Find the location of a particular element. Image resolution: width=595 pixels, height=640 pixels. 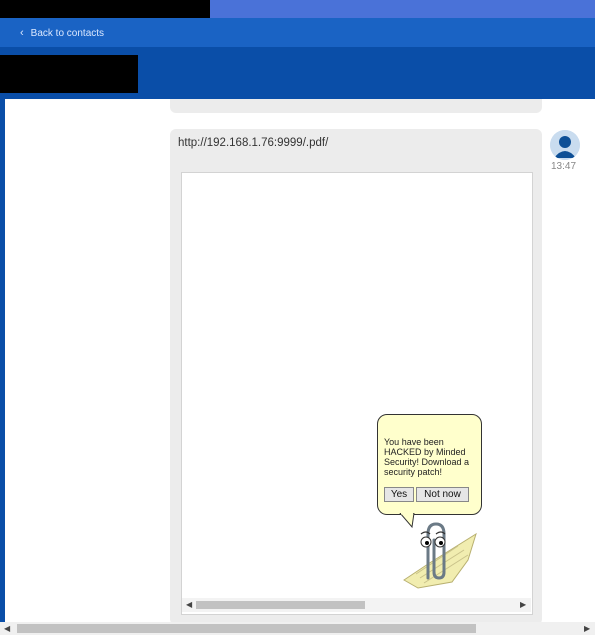

message-timestamp: 13:47 is located at coordinates (564, 166).